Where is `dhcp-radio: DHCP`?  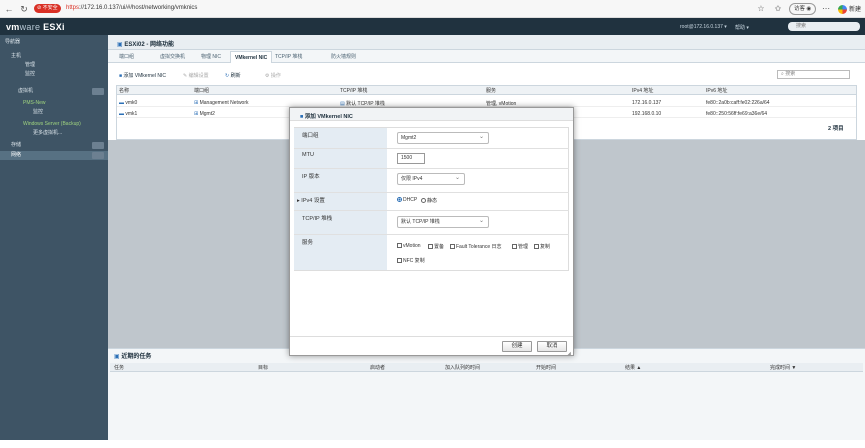 dhcp-radio: DHCP is located at coordinates (407, 200).